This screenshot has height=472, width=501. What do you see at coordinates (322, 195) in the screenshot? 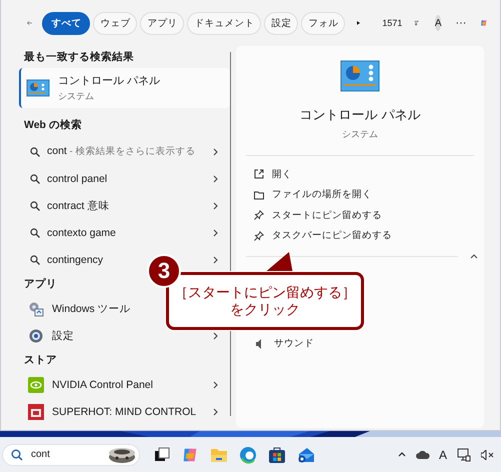
I see `action-label: ファイルの場所を開く` at bounding box center [322, 195].